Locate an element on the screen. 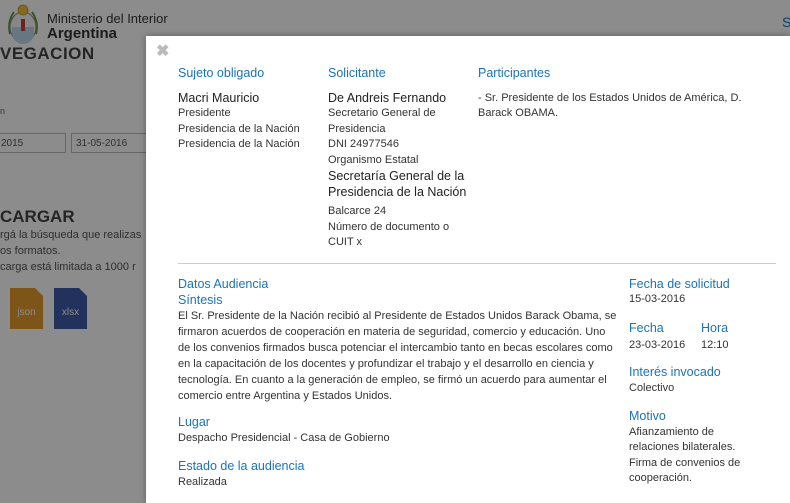 The height and width of the screenshot is (503, 790). solicitante-tipo: Organismo Estatal is located at coordinates (373, 160).